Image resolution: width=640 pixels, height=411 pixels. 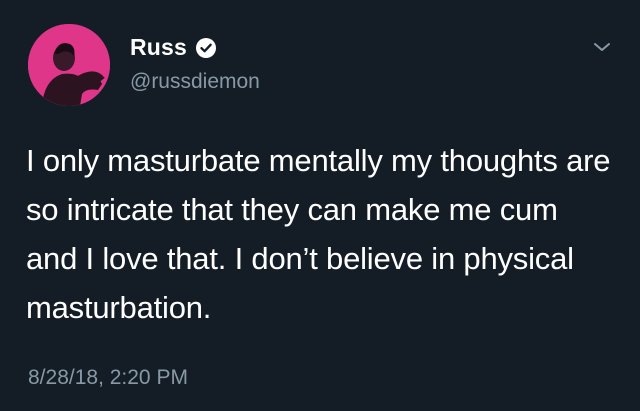 I want to click on tweet-timestamp: 8/28/18, 2:20 PM, so click(x=108, y=378).